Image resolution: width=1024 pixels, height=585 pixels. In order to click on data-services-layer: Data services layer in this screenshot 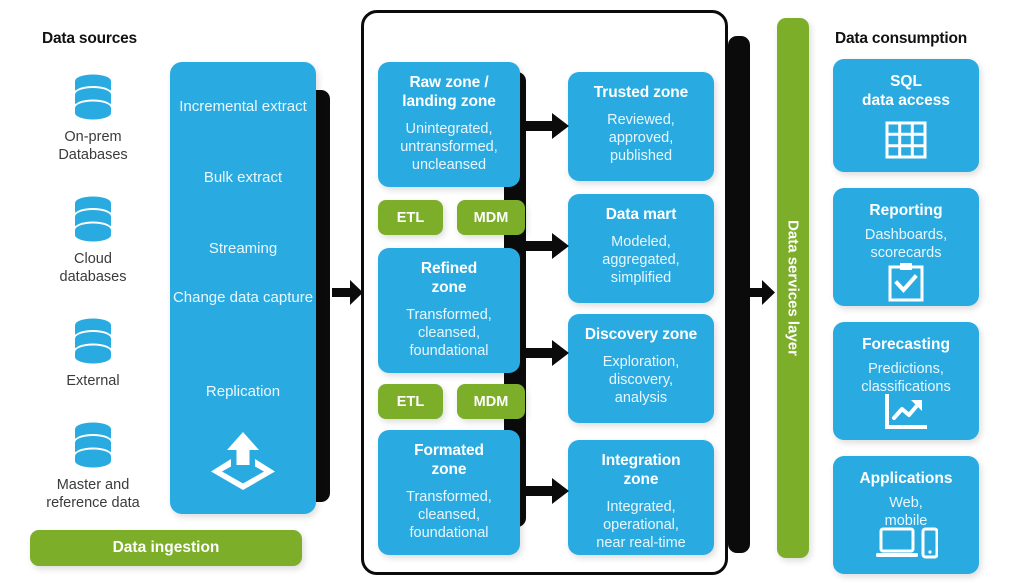, I will do `click(793, 288)`.